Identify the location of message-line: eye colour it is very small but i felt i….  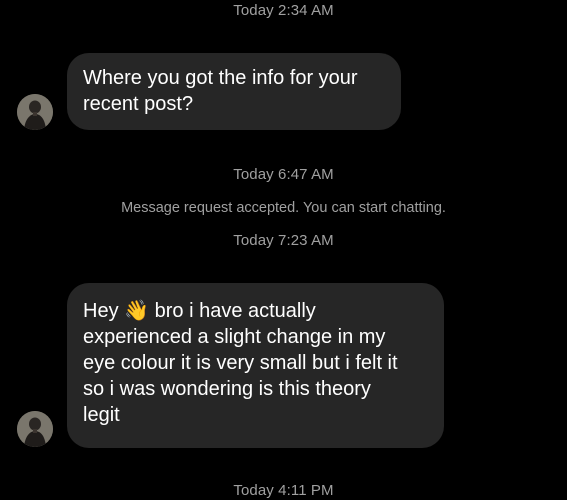
(240, 363).